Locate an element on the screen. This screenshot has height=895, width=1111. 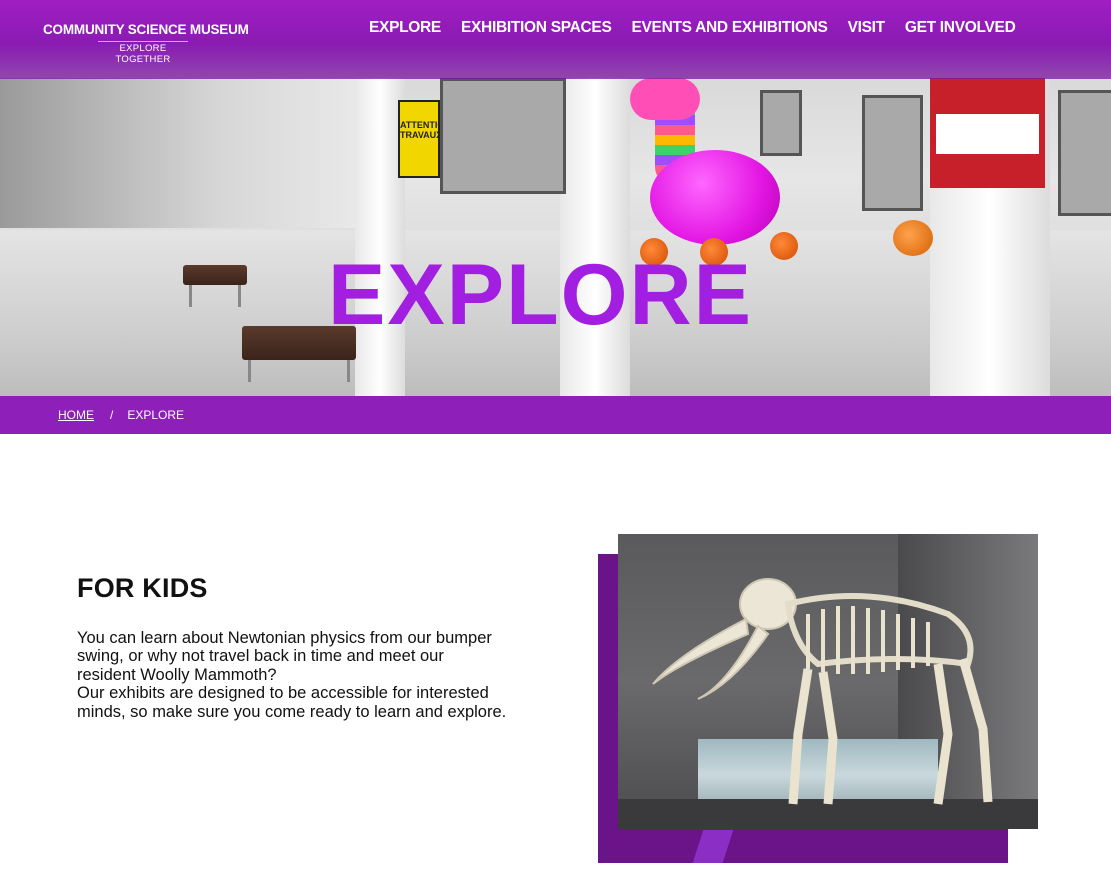
hero-wall is located at coordinates (180, 153).